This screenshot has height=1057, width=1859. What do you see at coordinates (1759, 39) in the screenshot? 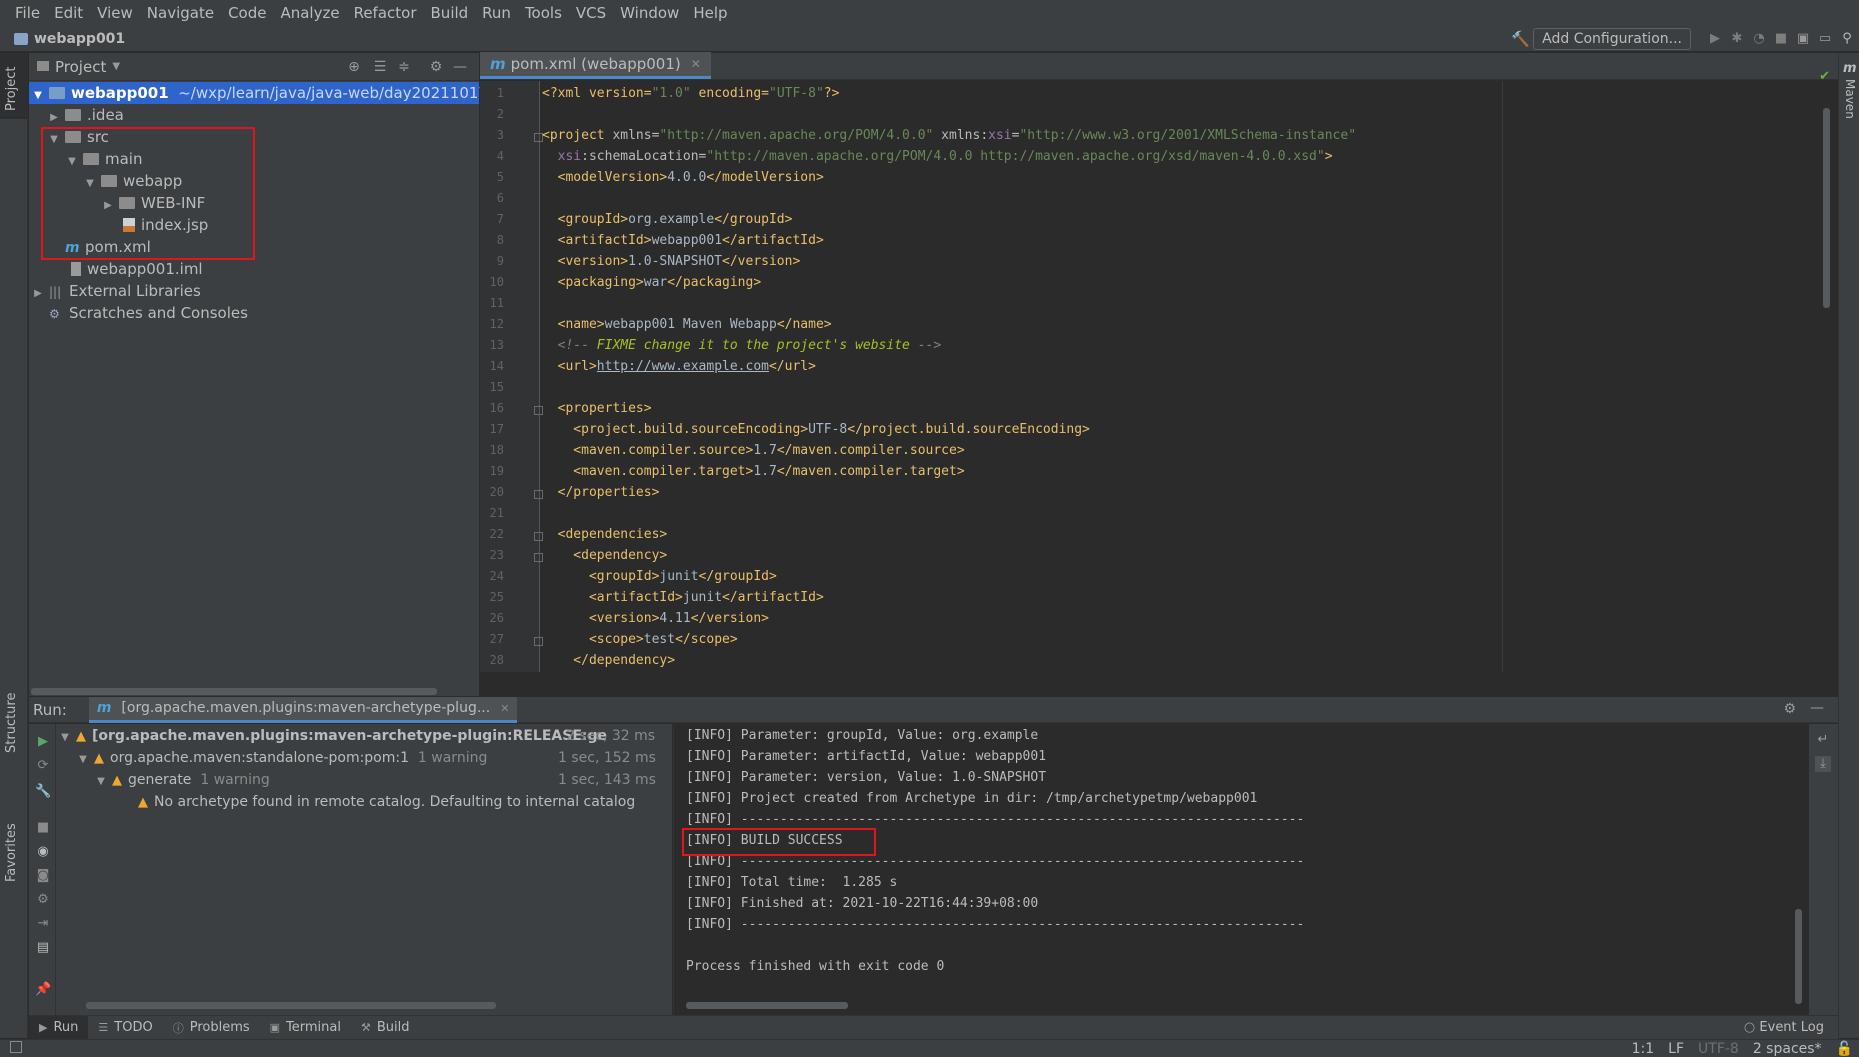
I see `coverage-icon: ◔` at bounding box center [1759, 39].